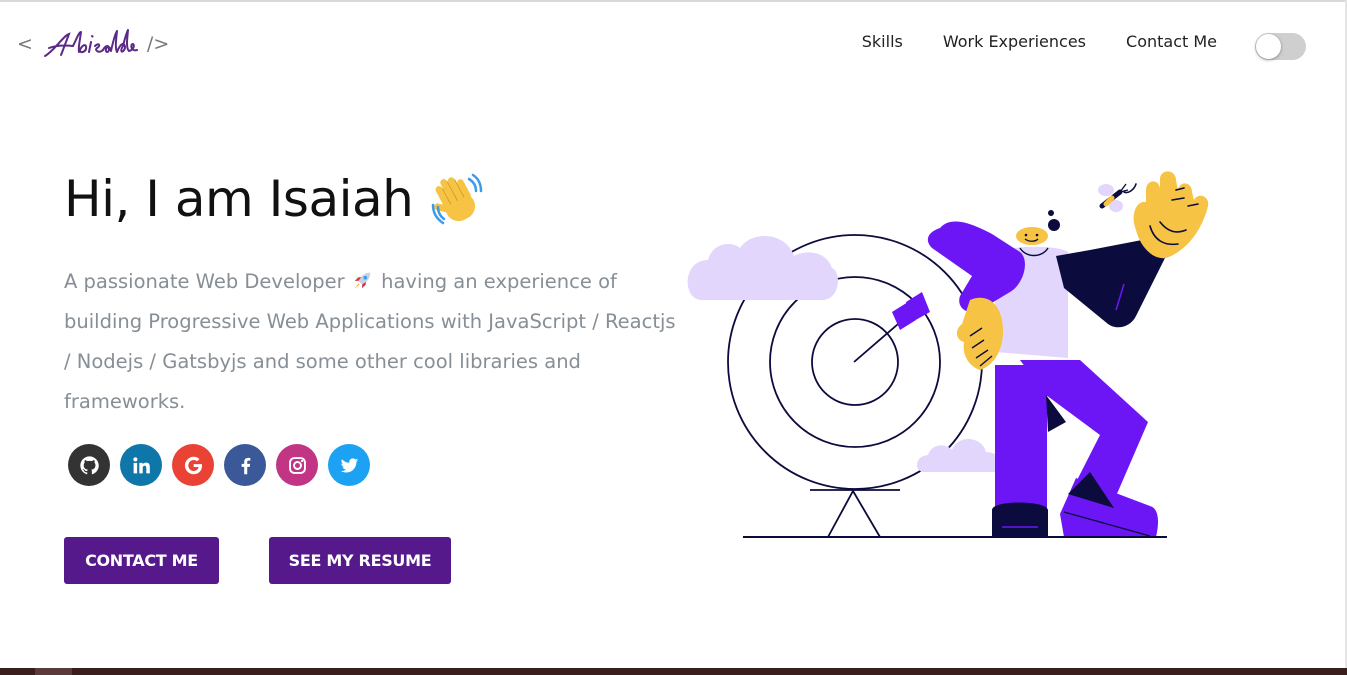  I want to click on linkedin-link, so click(141, 465).